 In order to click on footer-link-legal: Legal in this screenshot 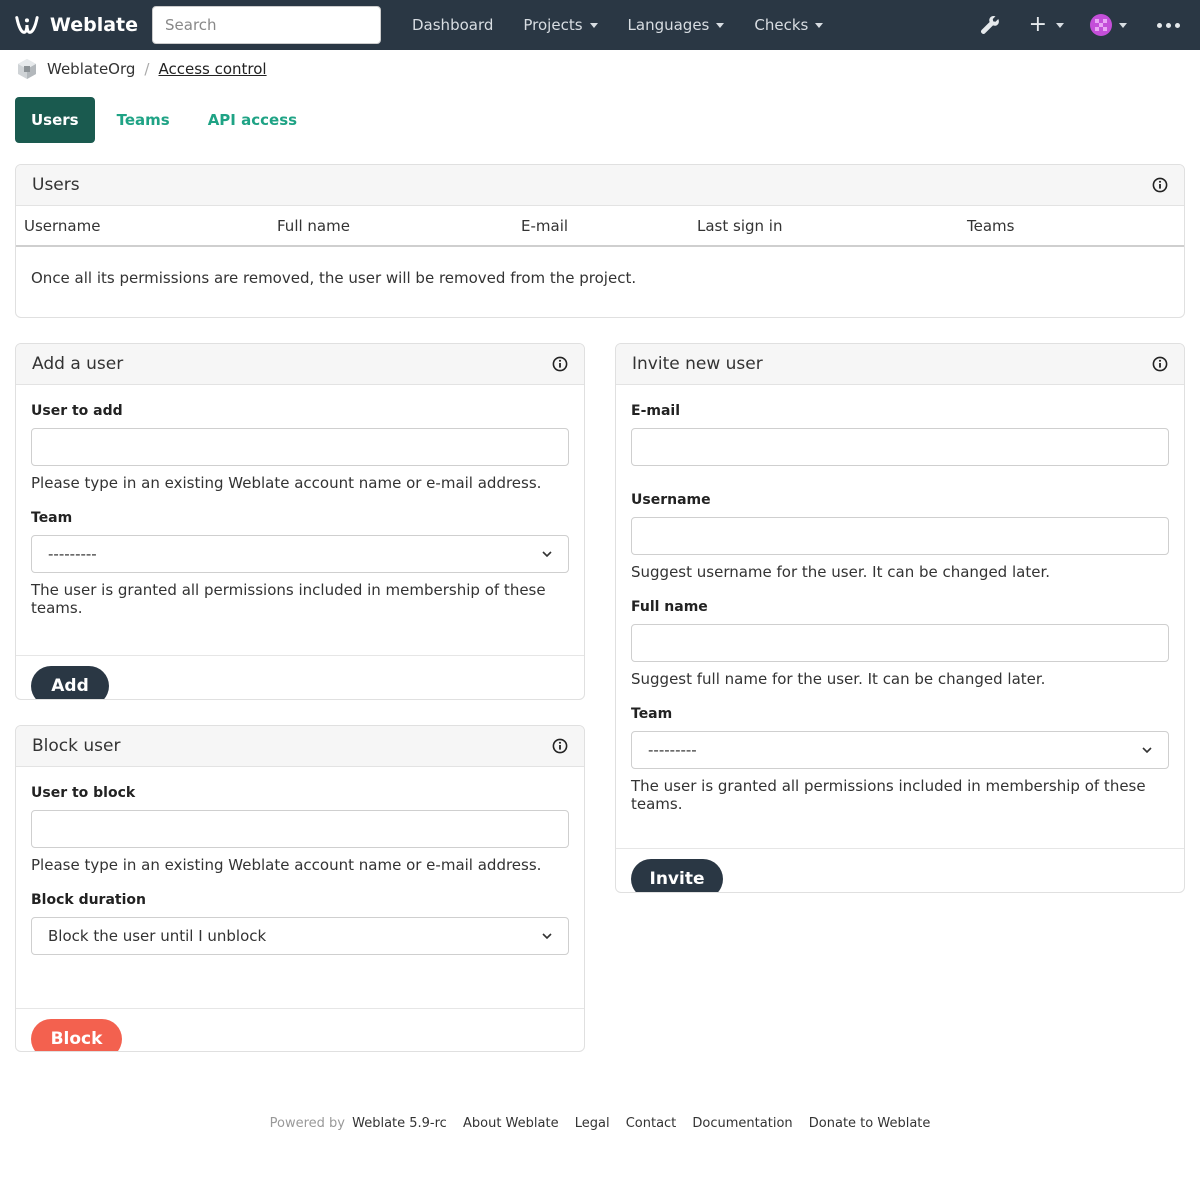, I will do `click(592, 1123)`.